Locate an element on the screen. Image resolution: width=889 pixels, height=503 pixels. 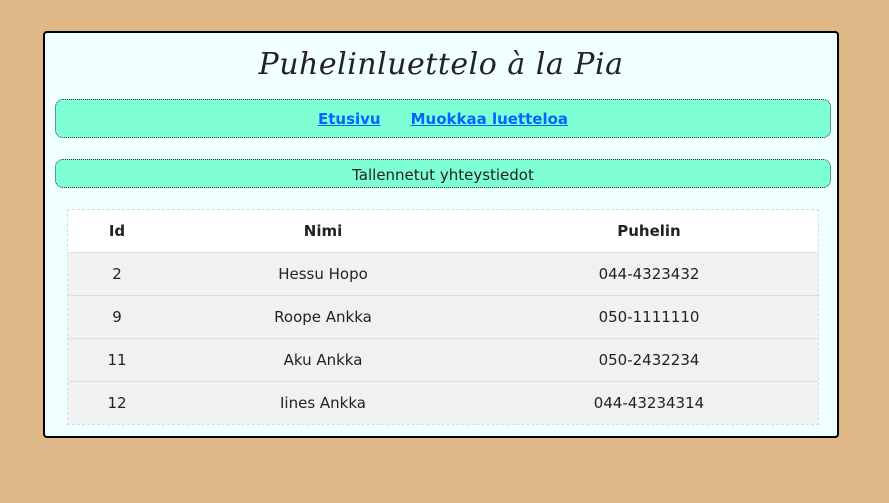
nav-link-edit: Muokkaa luetteloa is located at coordinates (489, 119).